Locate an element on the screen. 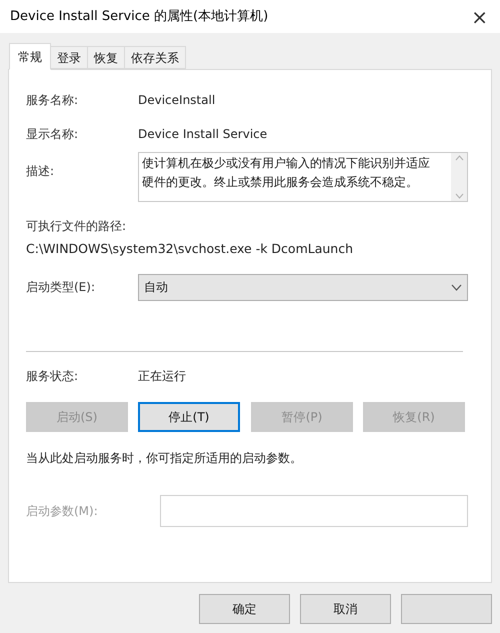  field-label: 描述: is located at coordinates (41, 171).